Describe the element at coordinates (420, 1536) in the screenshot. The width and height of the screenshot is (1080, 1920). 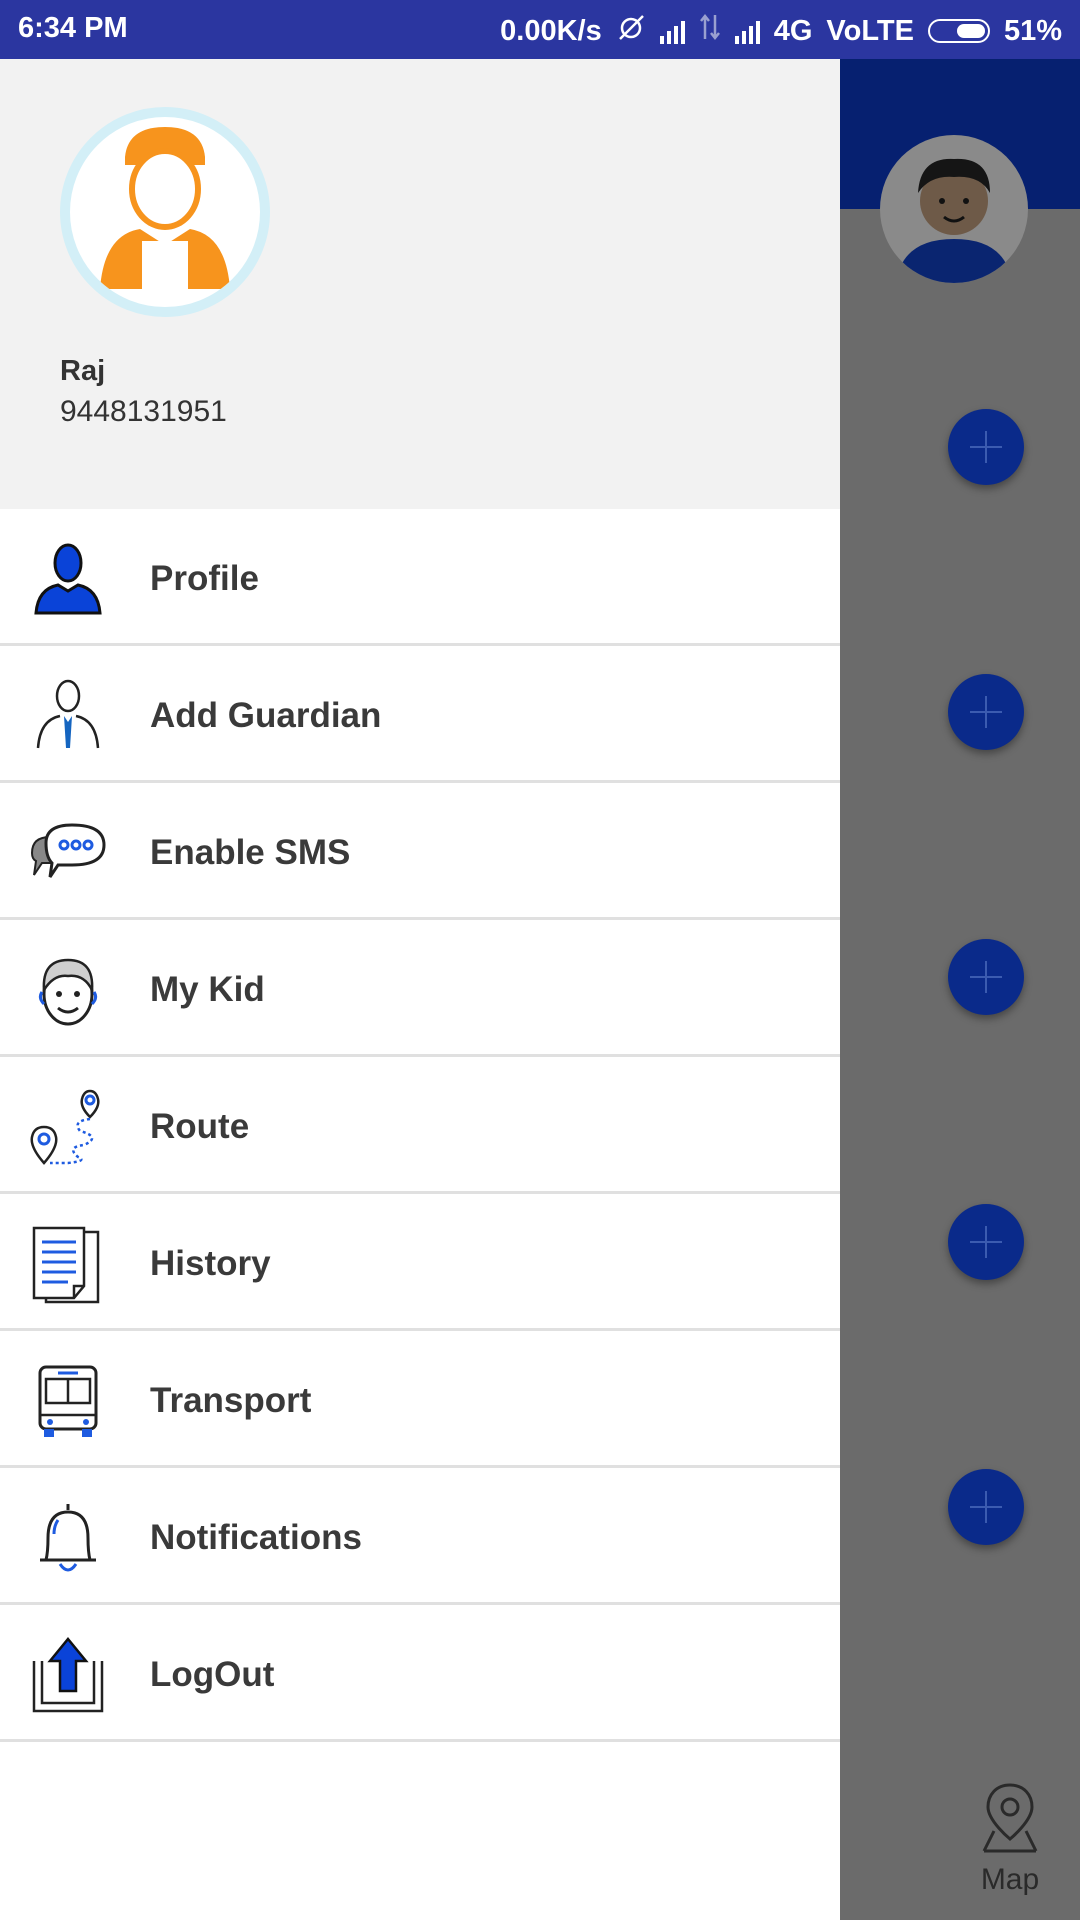
I see `menu-item-notifications: Notifications` at that location.